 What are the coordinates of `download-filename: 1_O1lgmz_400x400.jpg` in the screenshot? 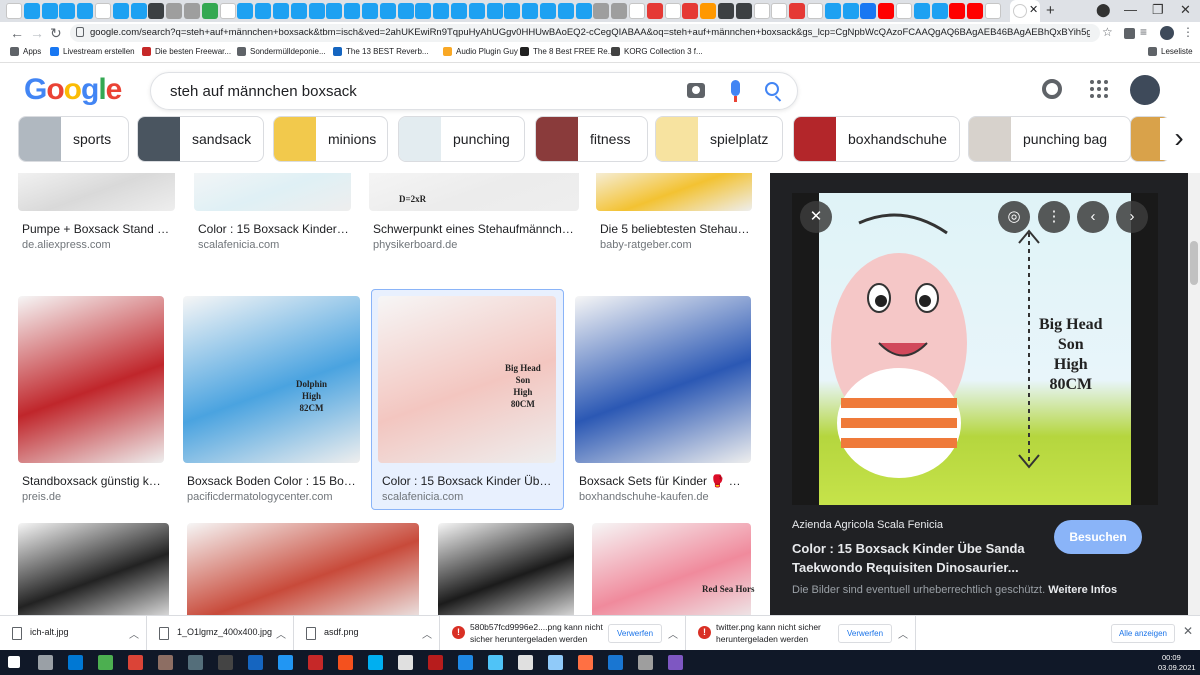 It's located at (224, 632).